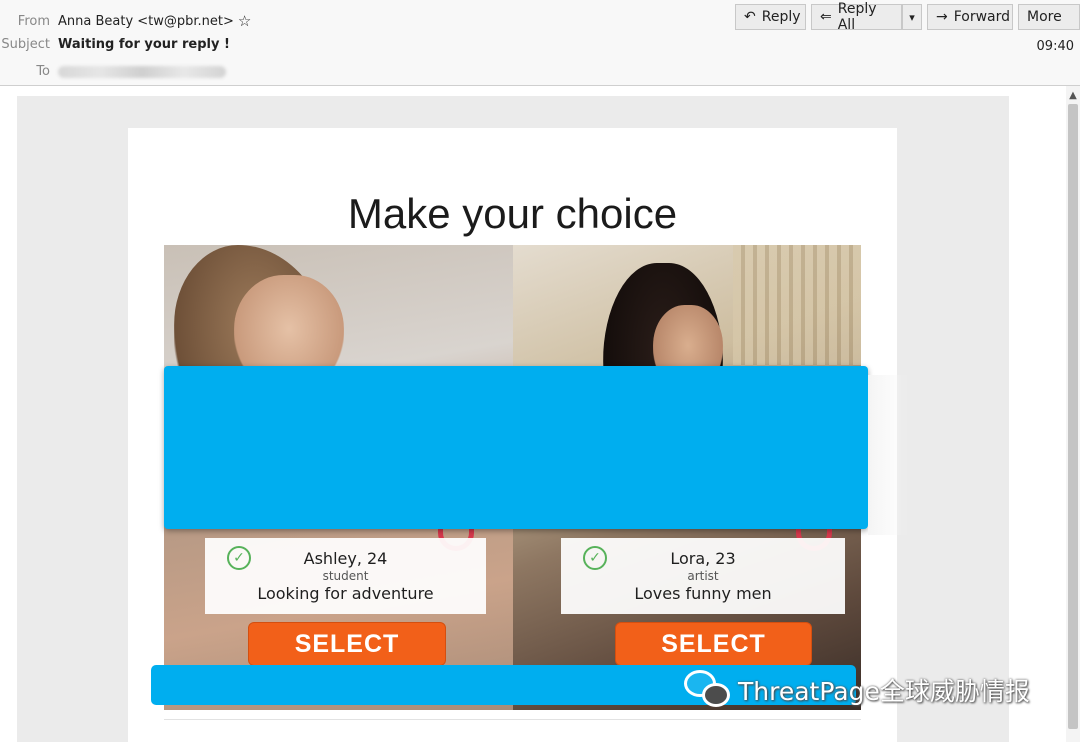 The height and width of the screenshot is (742, 1080). I want to click on forward-button: → Forward, so click(970, 17).